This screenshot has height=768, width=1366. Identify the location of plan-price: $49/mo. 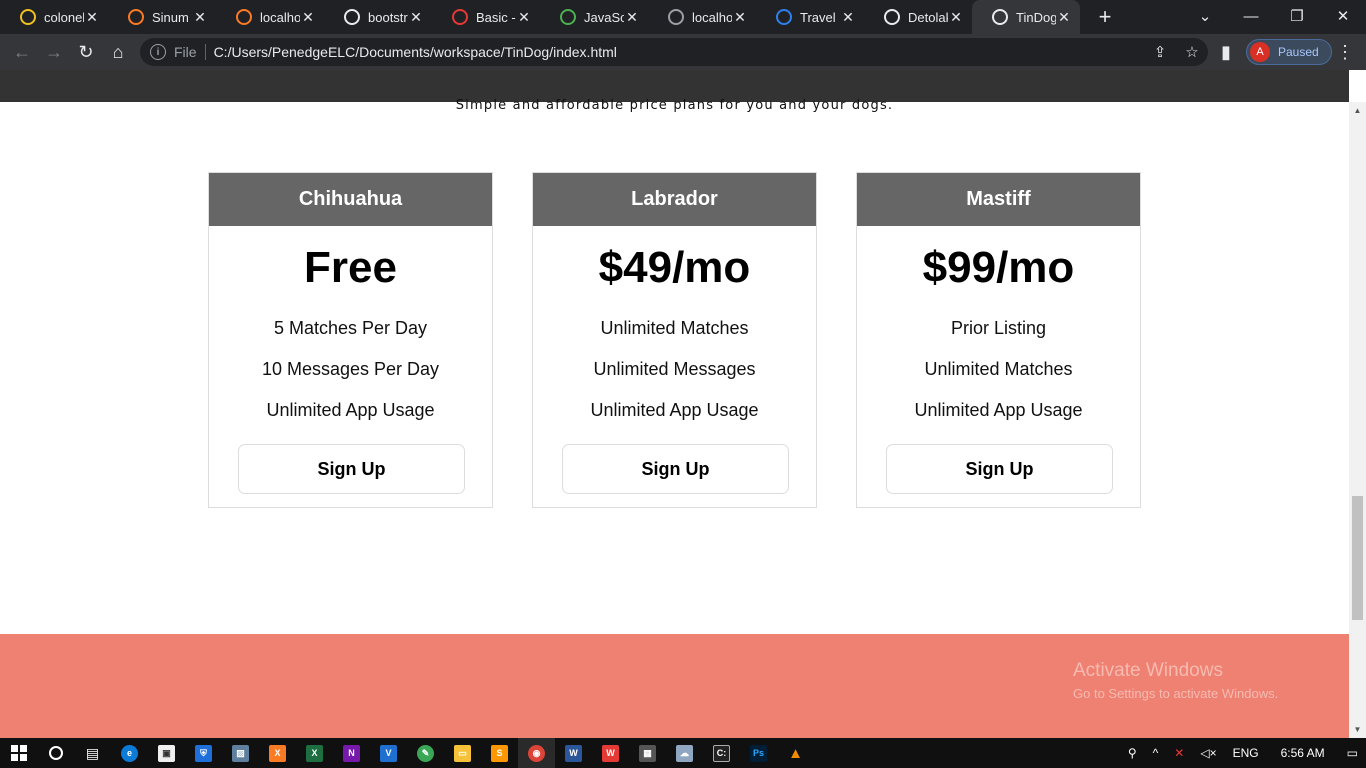
(674, 267).